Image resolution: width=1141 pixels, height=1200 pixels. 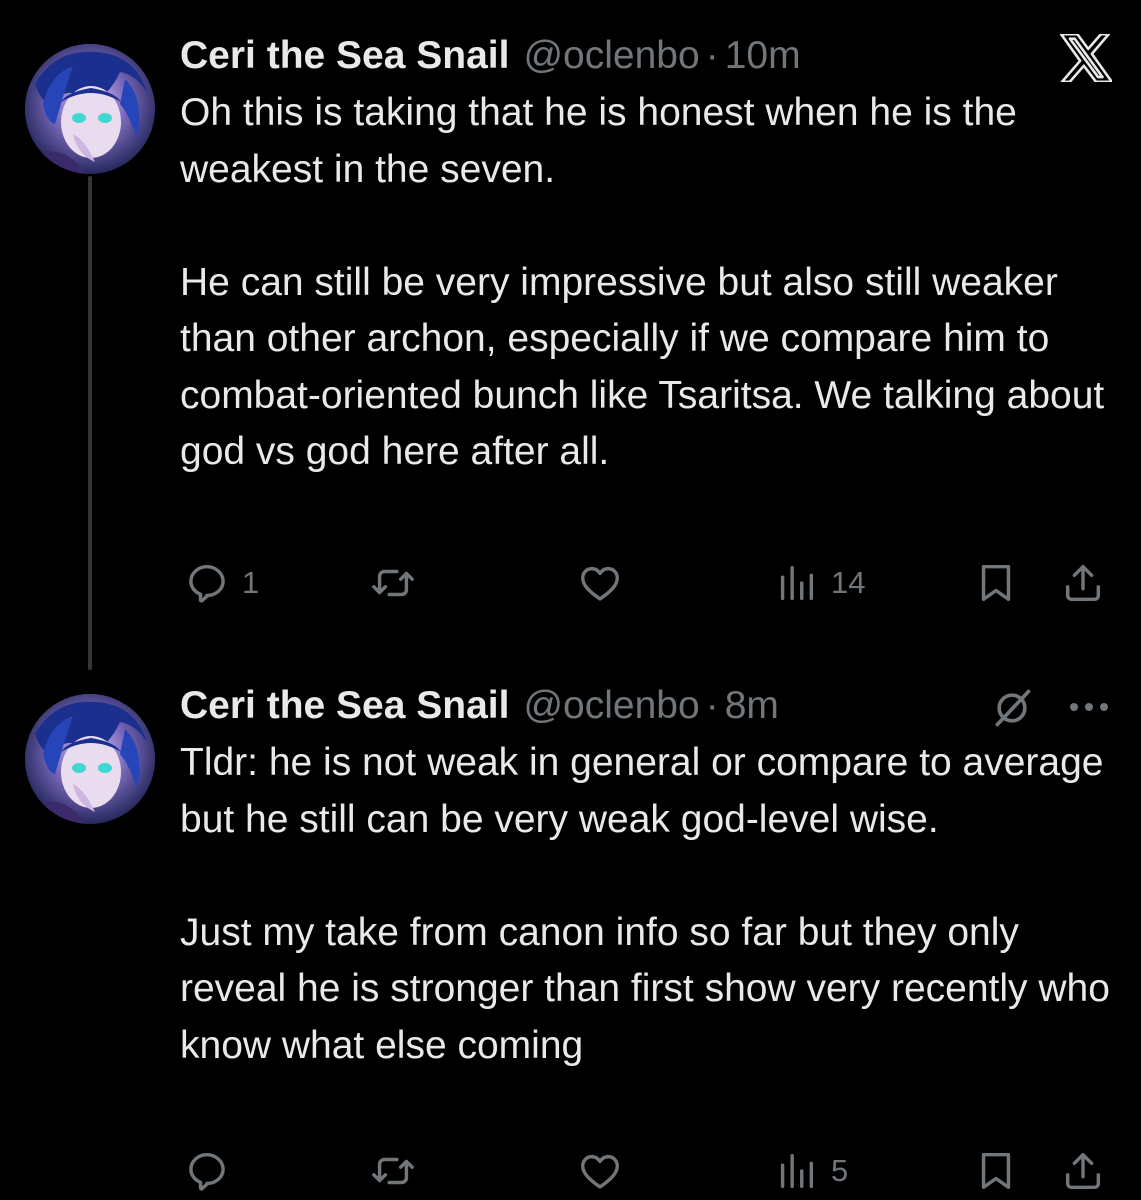 What do you see at coordinates (763, 56) in the screenshot?
I see `timestamp: 10m` at bounding box center [763, 56].